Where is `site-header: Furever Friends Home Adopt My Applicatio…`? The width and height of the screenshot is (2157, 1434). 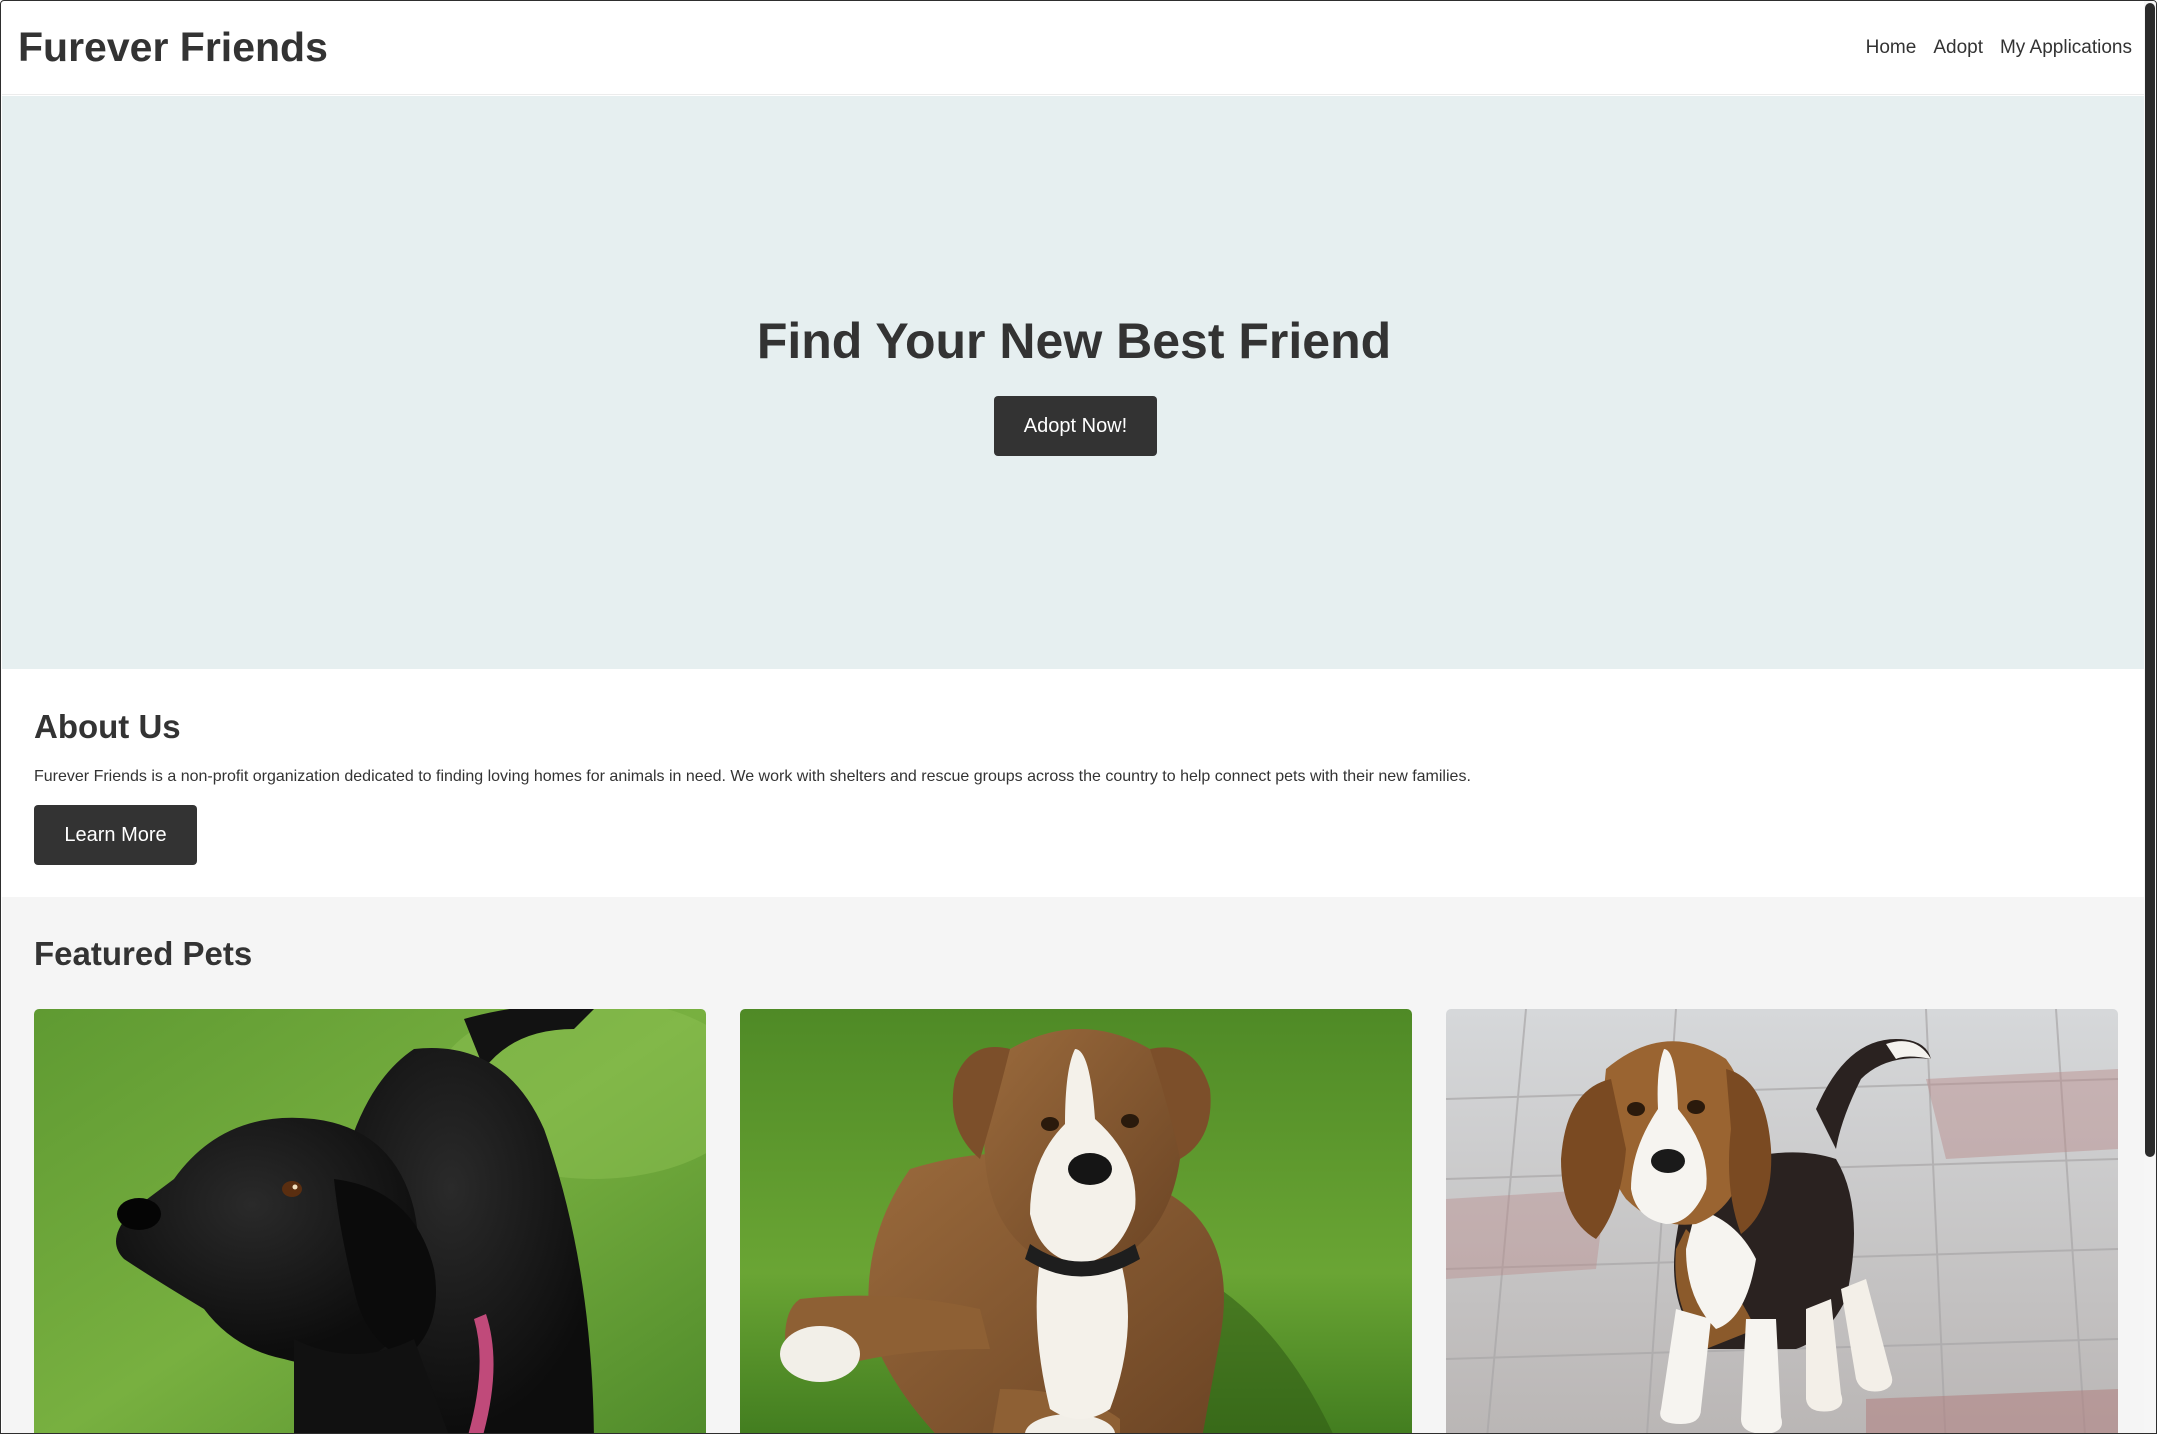 site-header: Furever Friends Home Adopt My Applicatio… is located at coordinates (1074, 48).